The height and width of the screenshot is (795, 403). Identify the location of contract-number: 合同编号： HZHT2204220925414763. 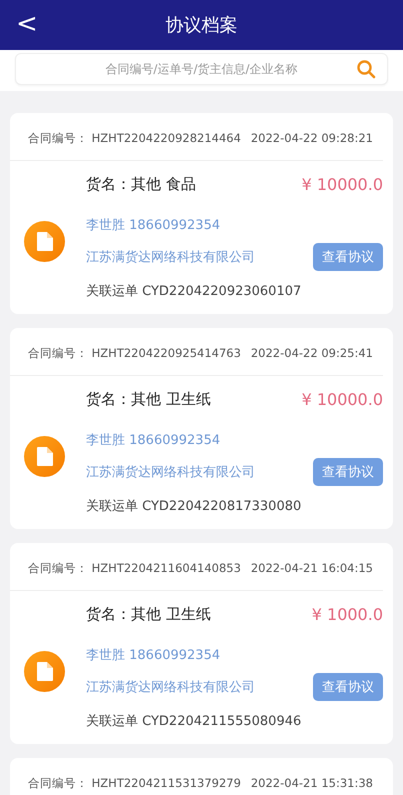
(134, 353).